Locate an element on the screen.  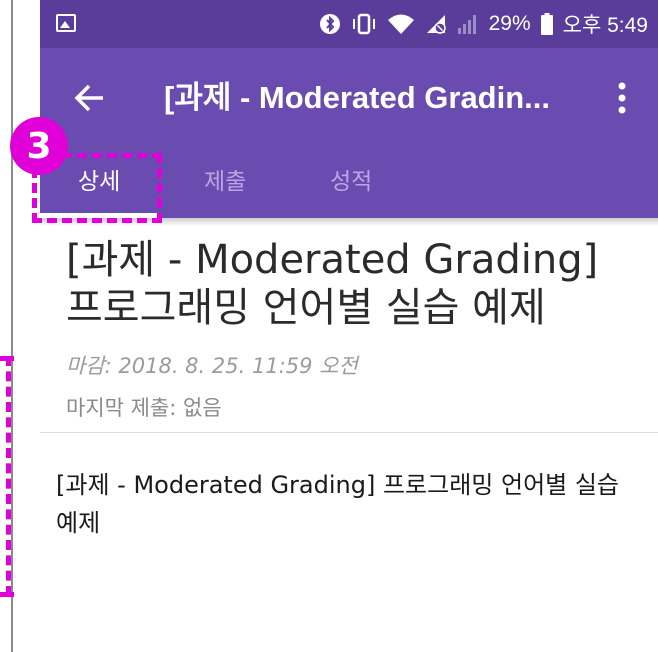
edge-divider is located at coordinates (12, 326).